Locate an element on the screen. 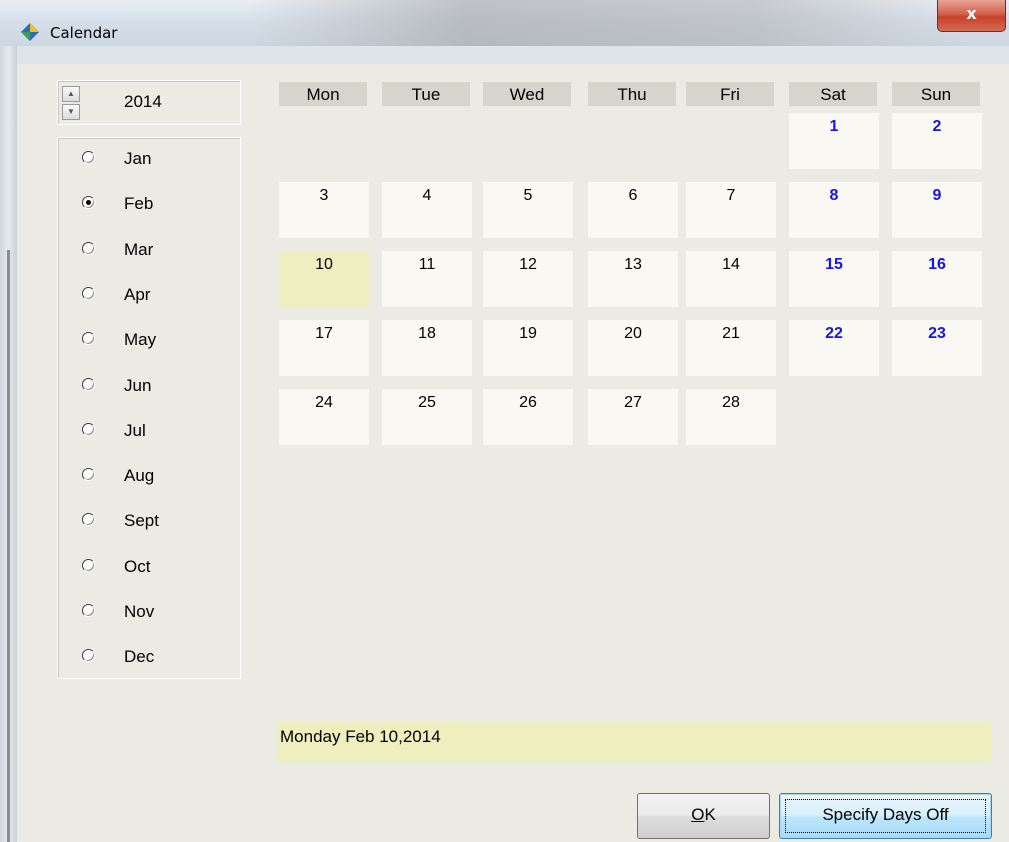 Image resolution: width=1009 pixels, height=842 pixels. weekday-header-sat: Sat is located at coordinates (833, 94).